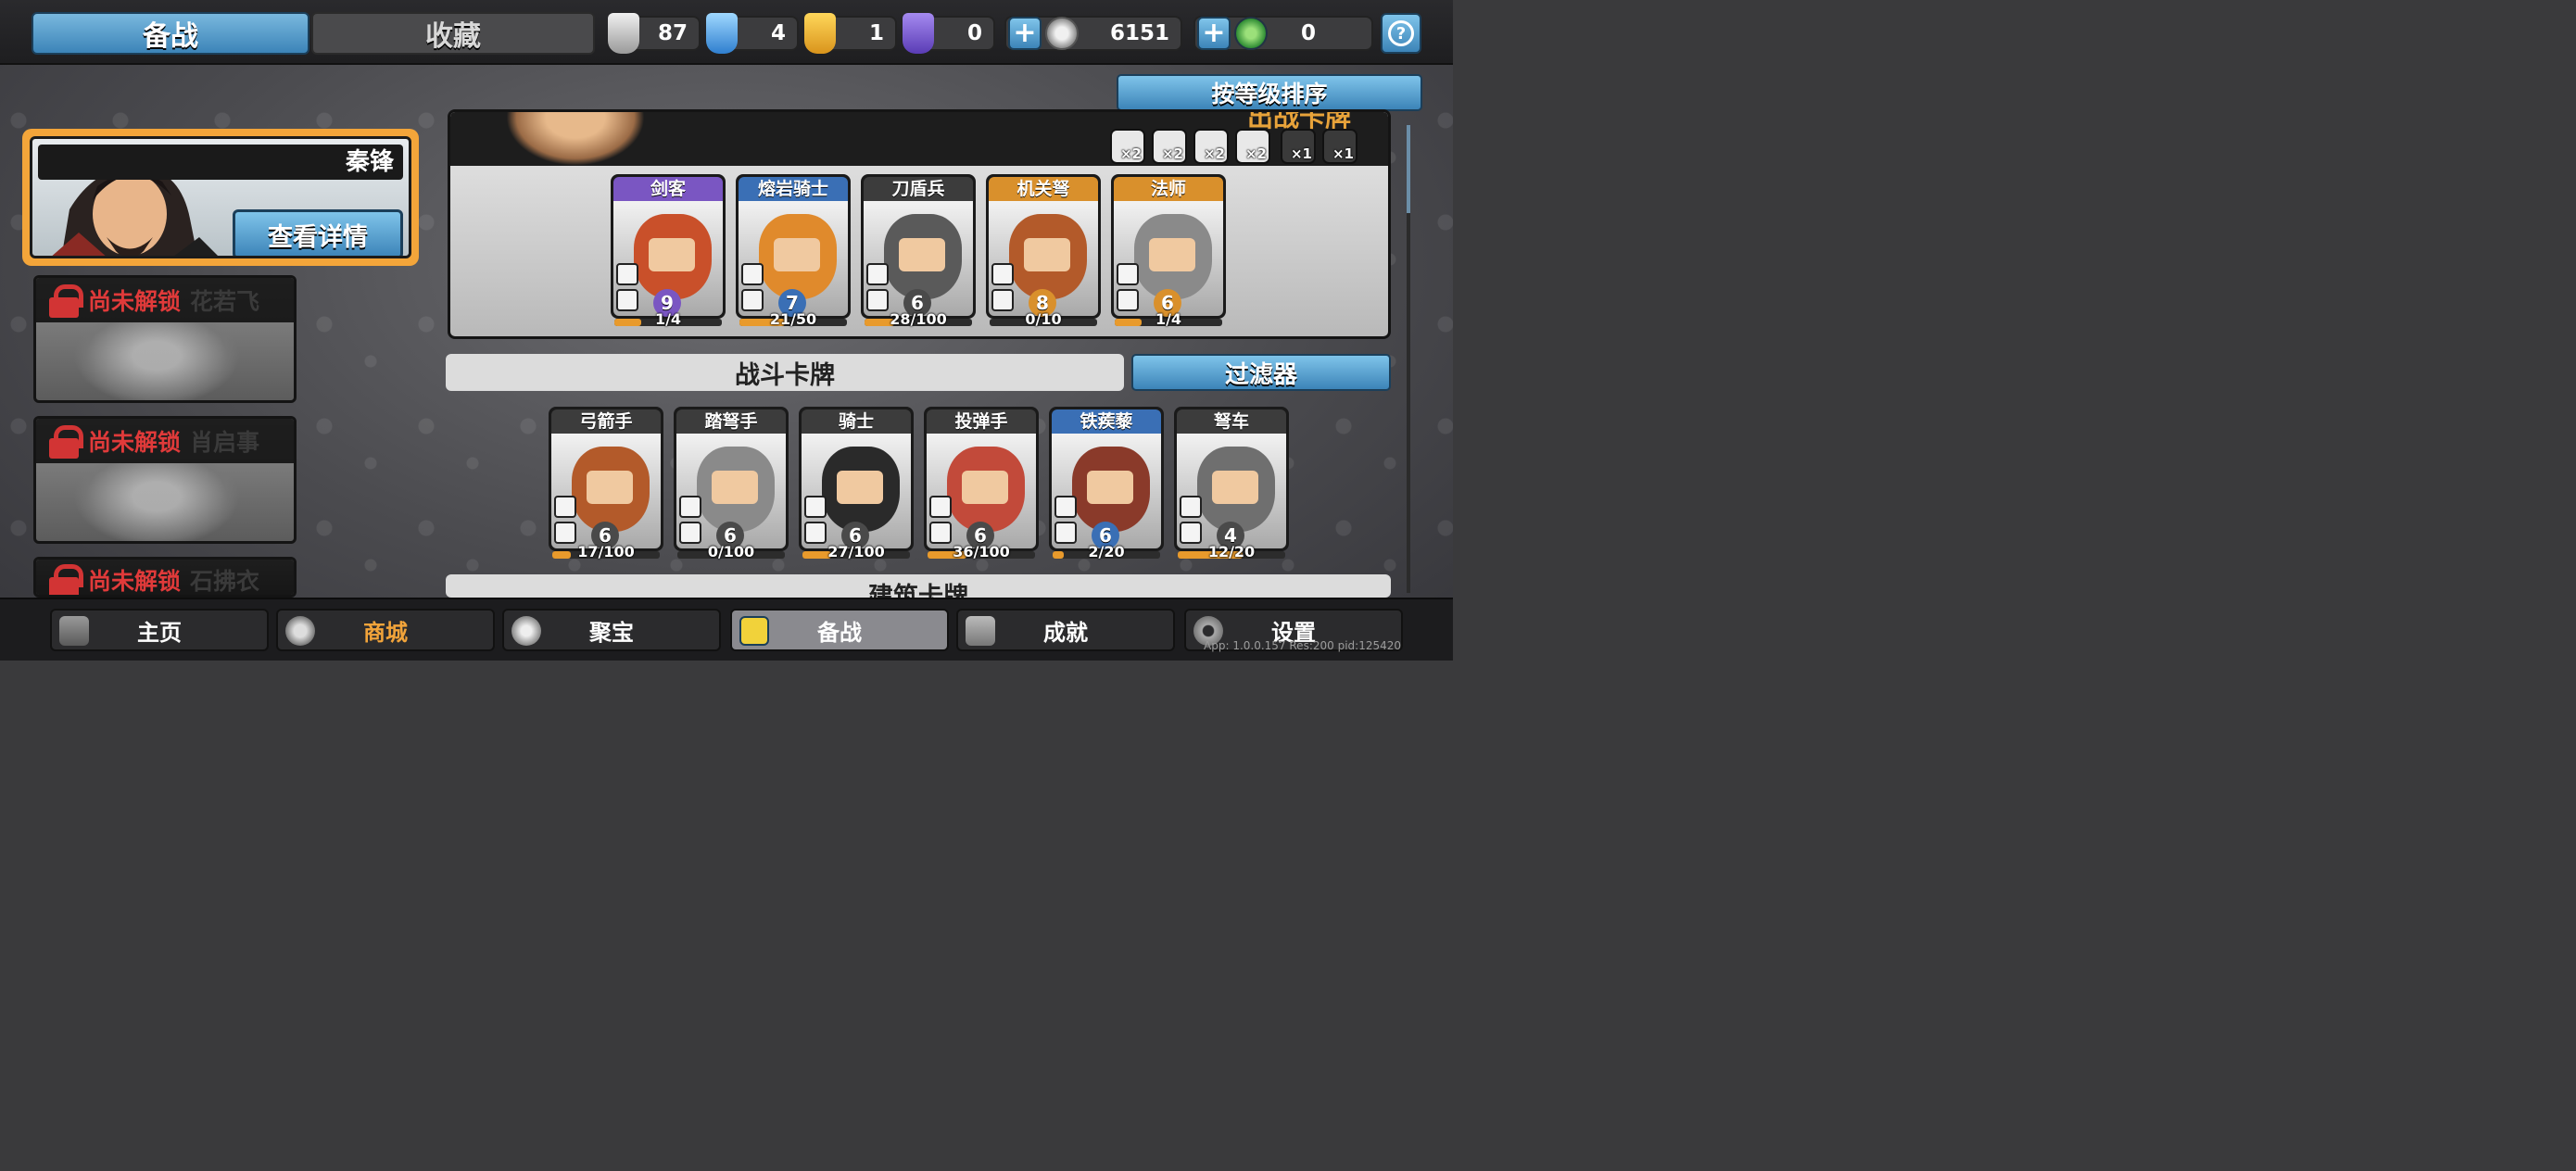  What do you see at coordinates (949, 34) in the screenshot?
I see `resource-purple-shield: 0` at bounding box center [949, 34].